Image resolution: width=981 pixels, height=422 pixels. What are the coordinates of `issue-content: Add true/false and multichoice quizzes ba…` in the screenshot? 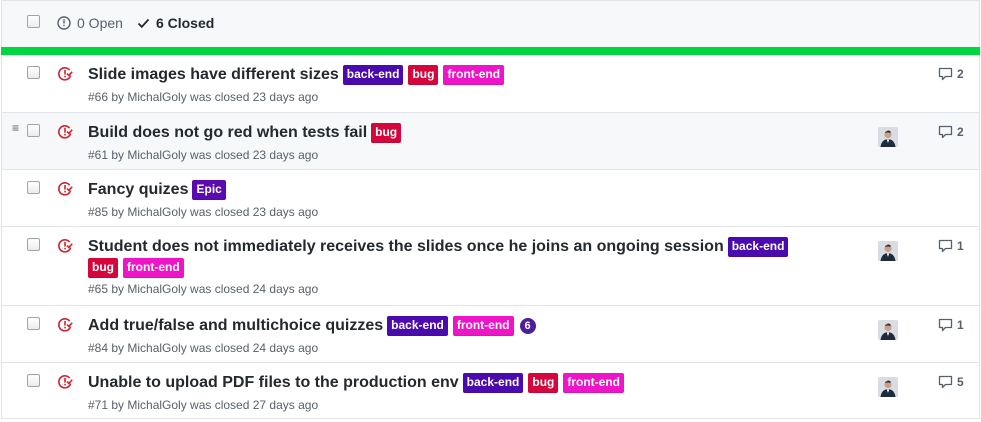 It's located at (448, 335).